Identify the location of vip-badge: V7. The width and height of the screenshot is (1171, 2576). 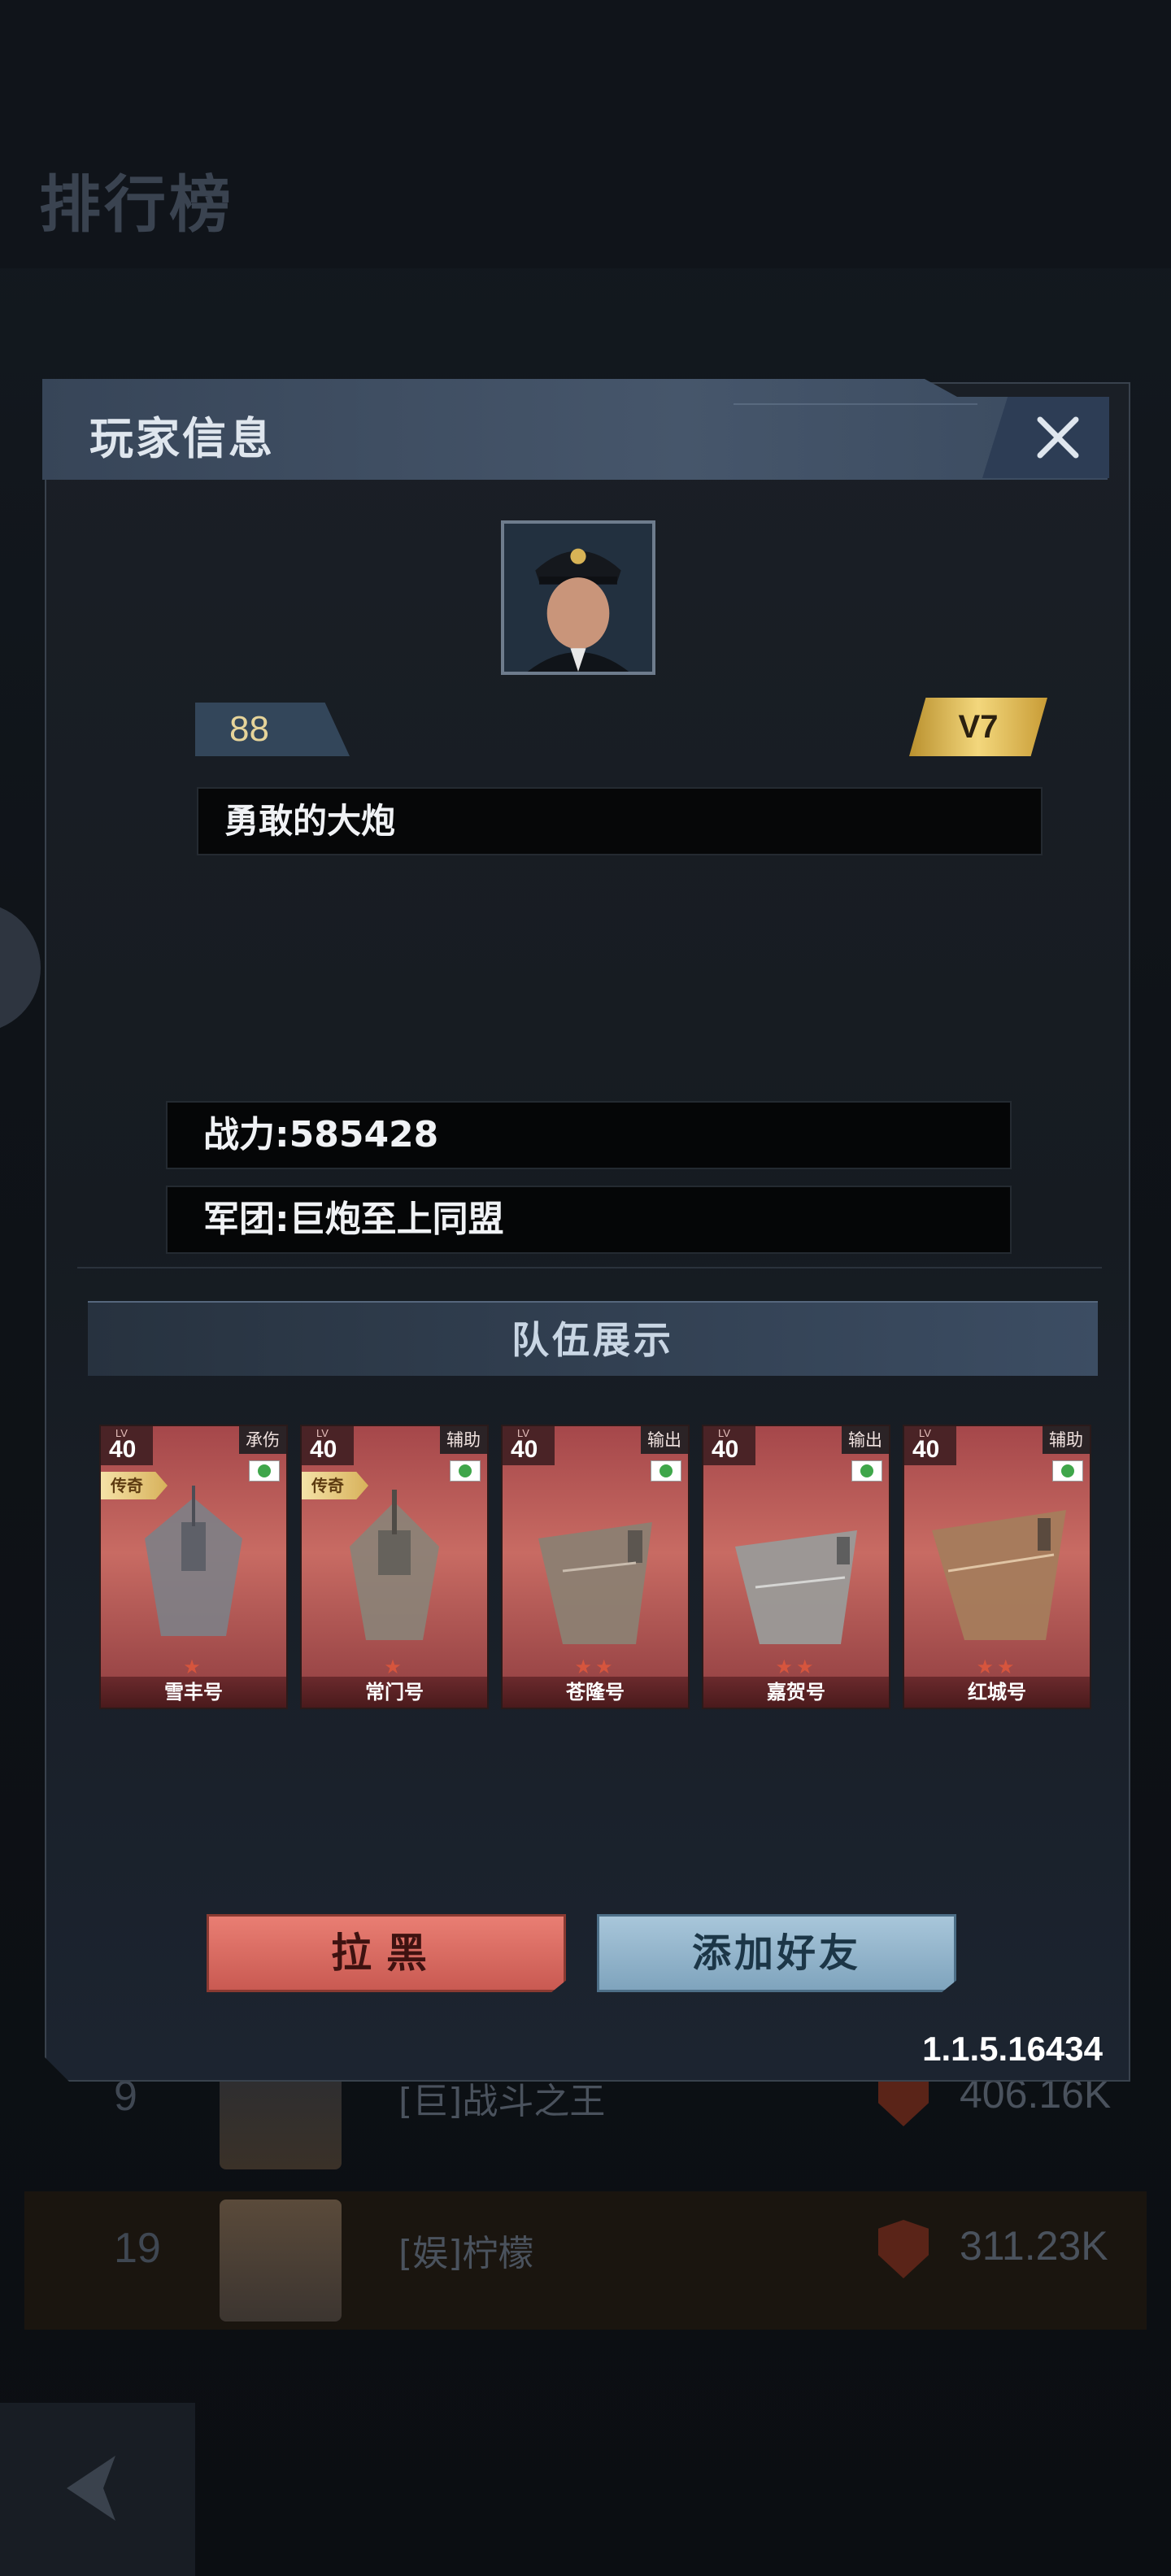
(978, 727).